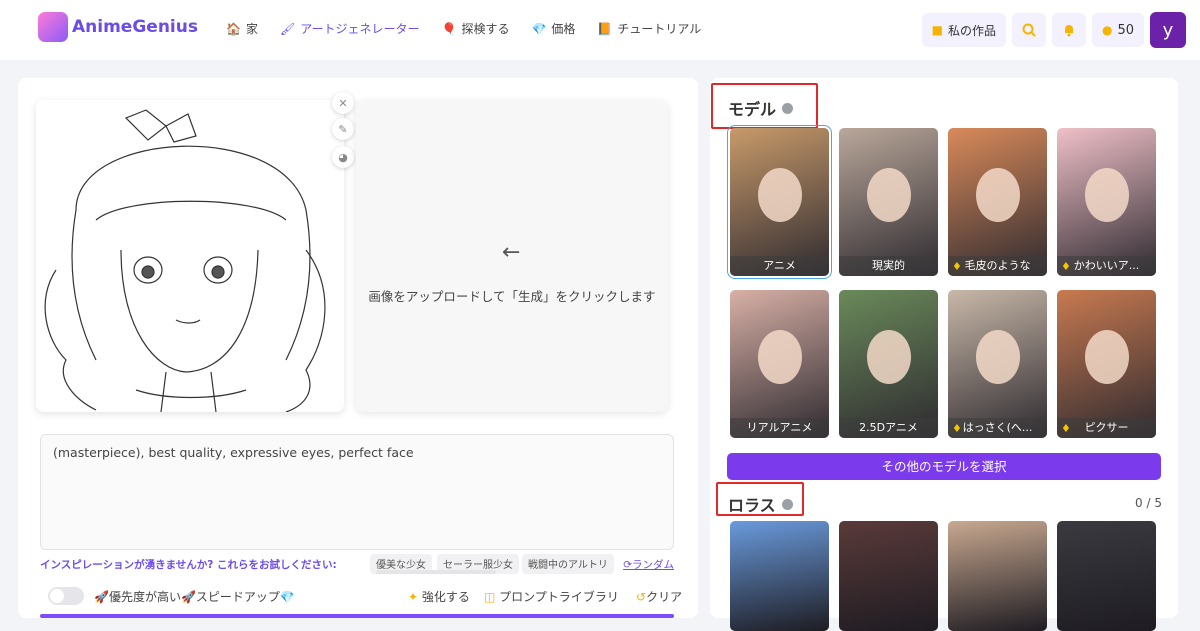 This screenshot has width=1200, height=631. I want to click on sketch-drawing, so click(190, 256).